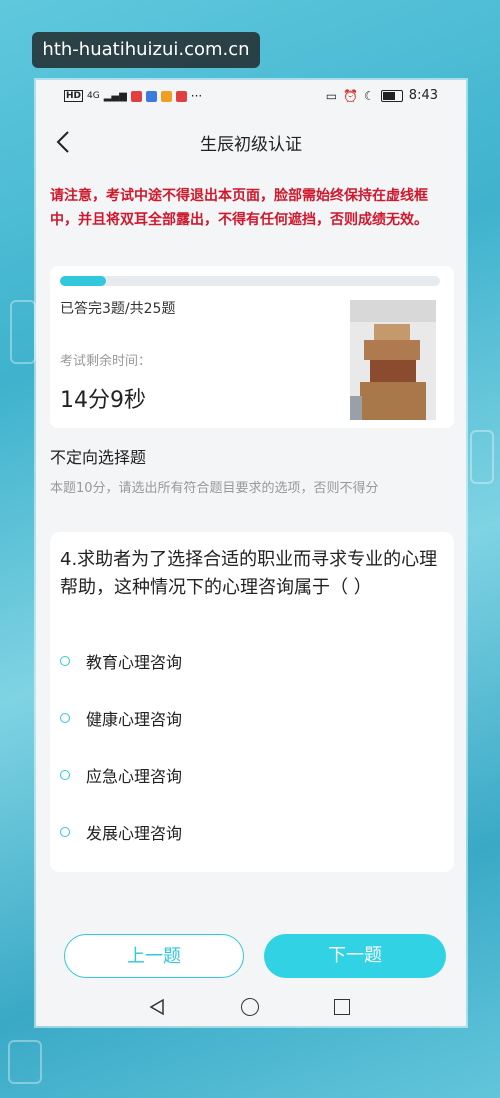  I want to click on signal-icon: ▂▄▆, so click(115, 96).